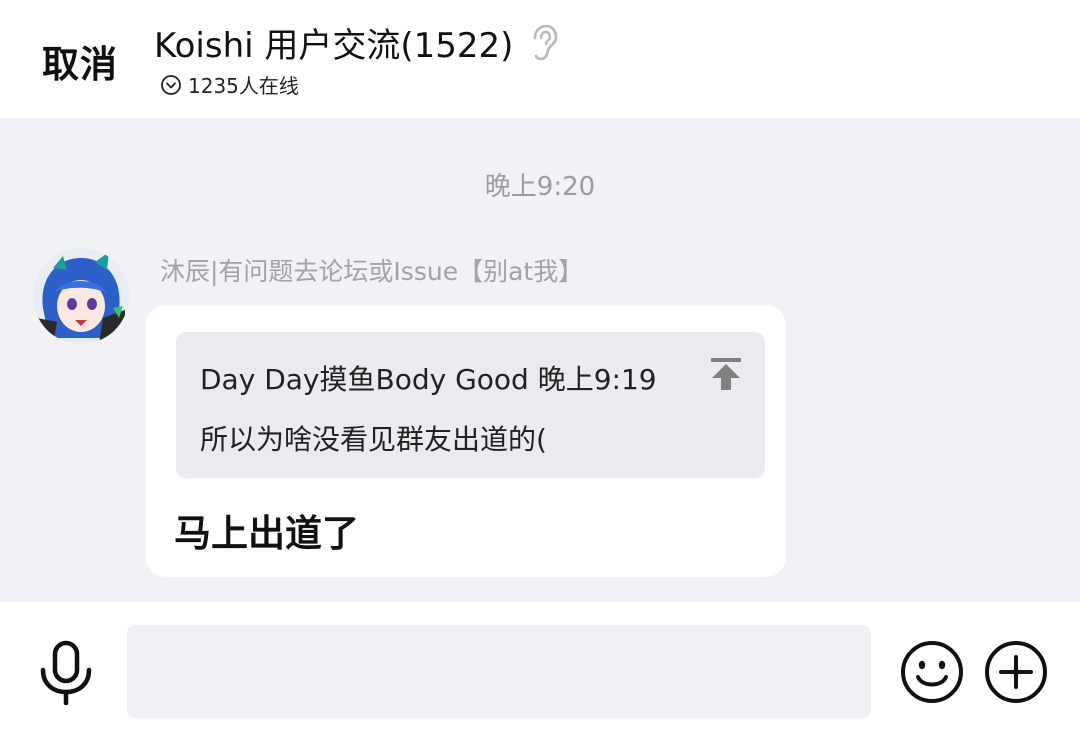 The width and height of the screenshot is (1080, 742). Describe the element at coordinates (81, 296) in the screenshot. I see `avatar` at that location.